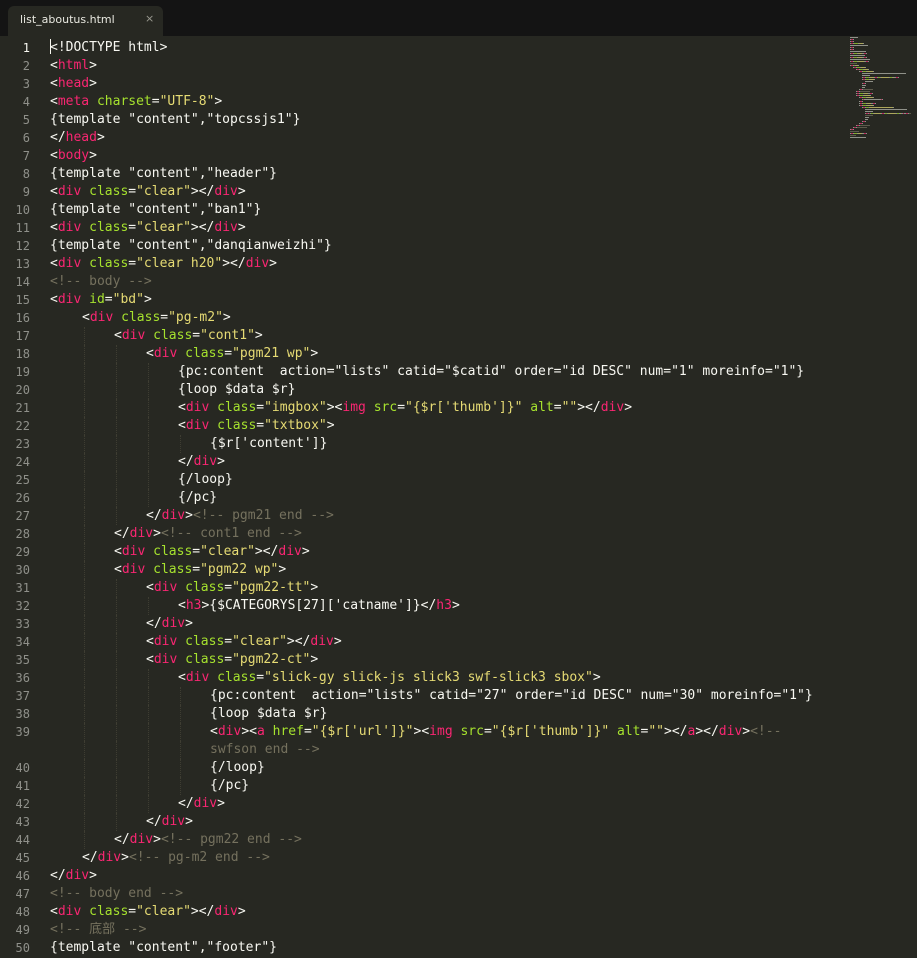 The width and height of the screenshot is (917, 958). Describe the element at coordinates (22, 732) in the screenshot. I see `line-number: 39` at that location.